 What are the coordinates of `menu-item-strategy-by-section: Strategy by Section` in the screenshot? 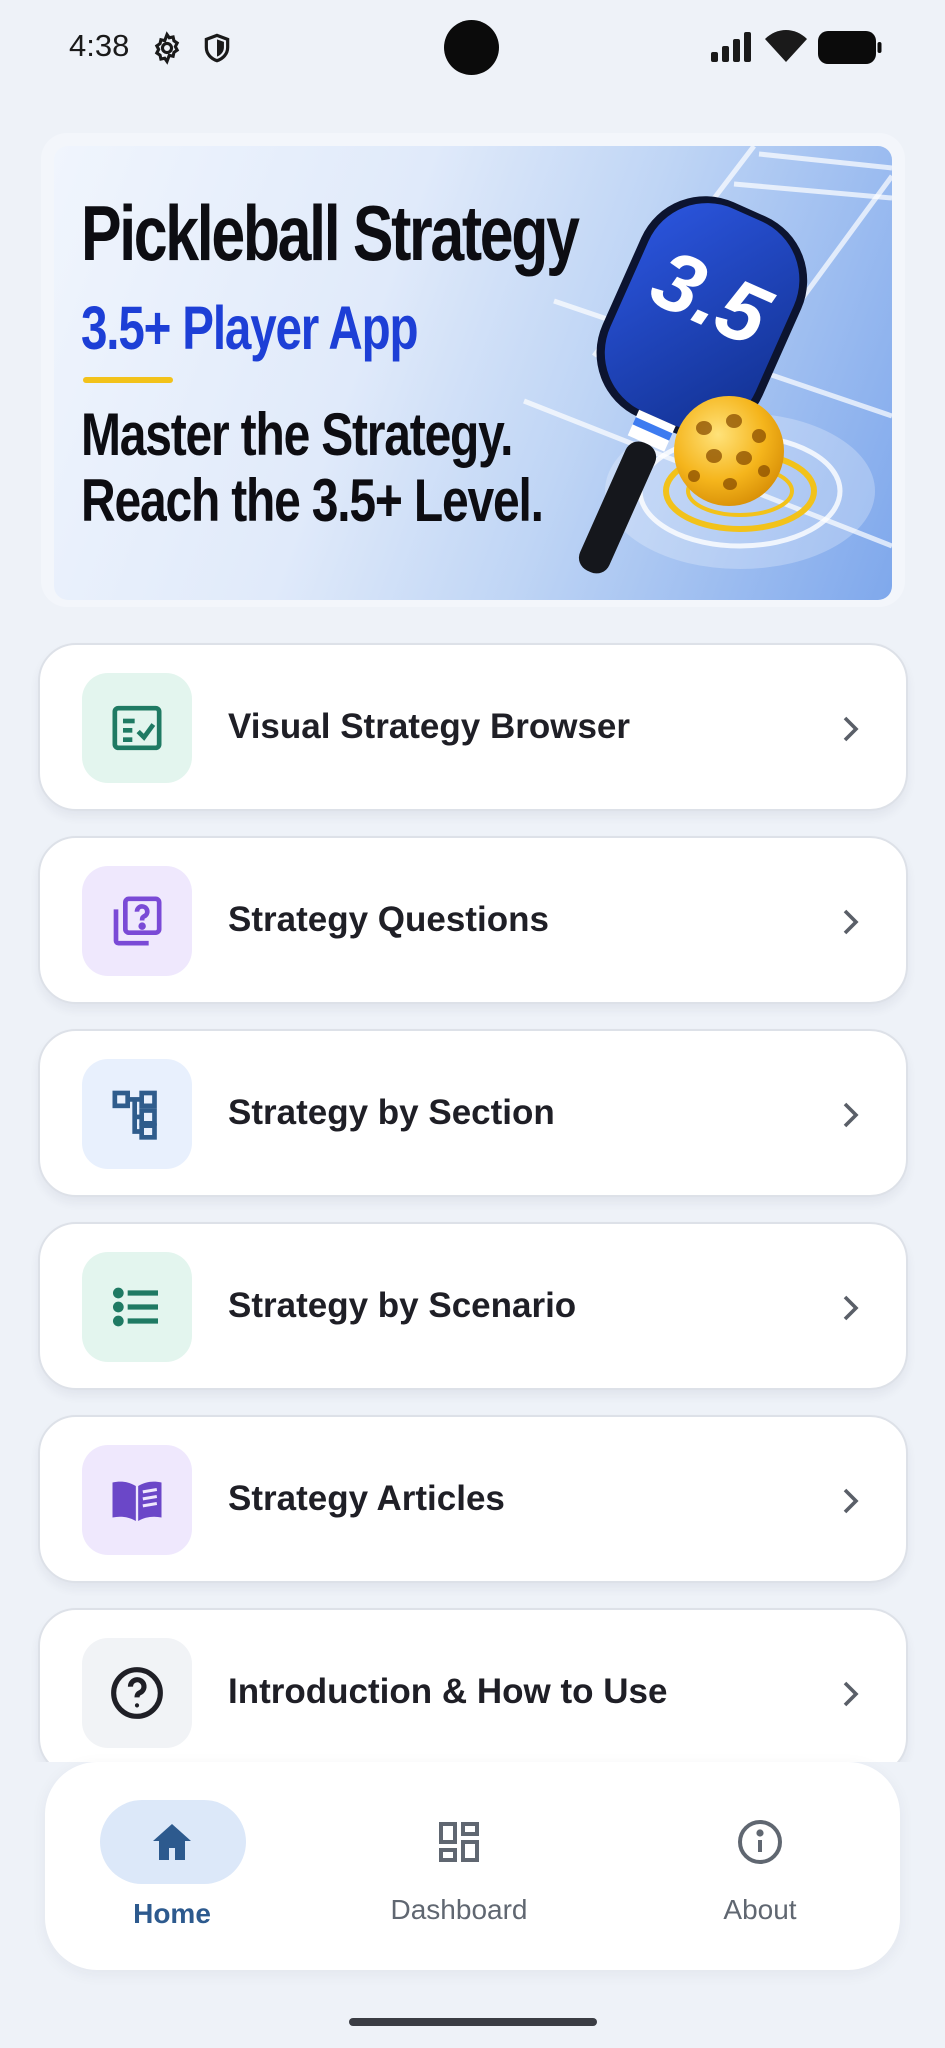 It's located at (473, 1113).